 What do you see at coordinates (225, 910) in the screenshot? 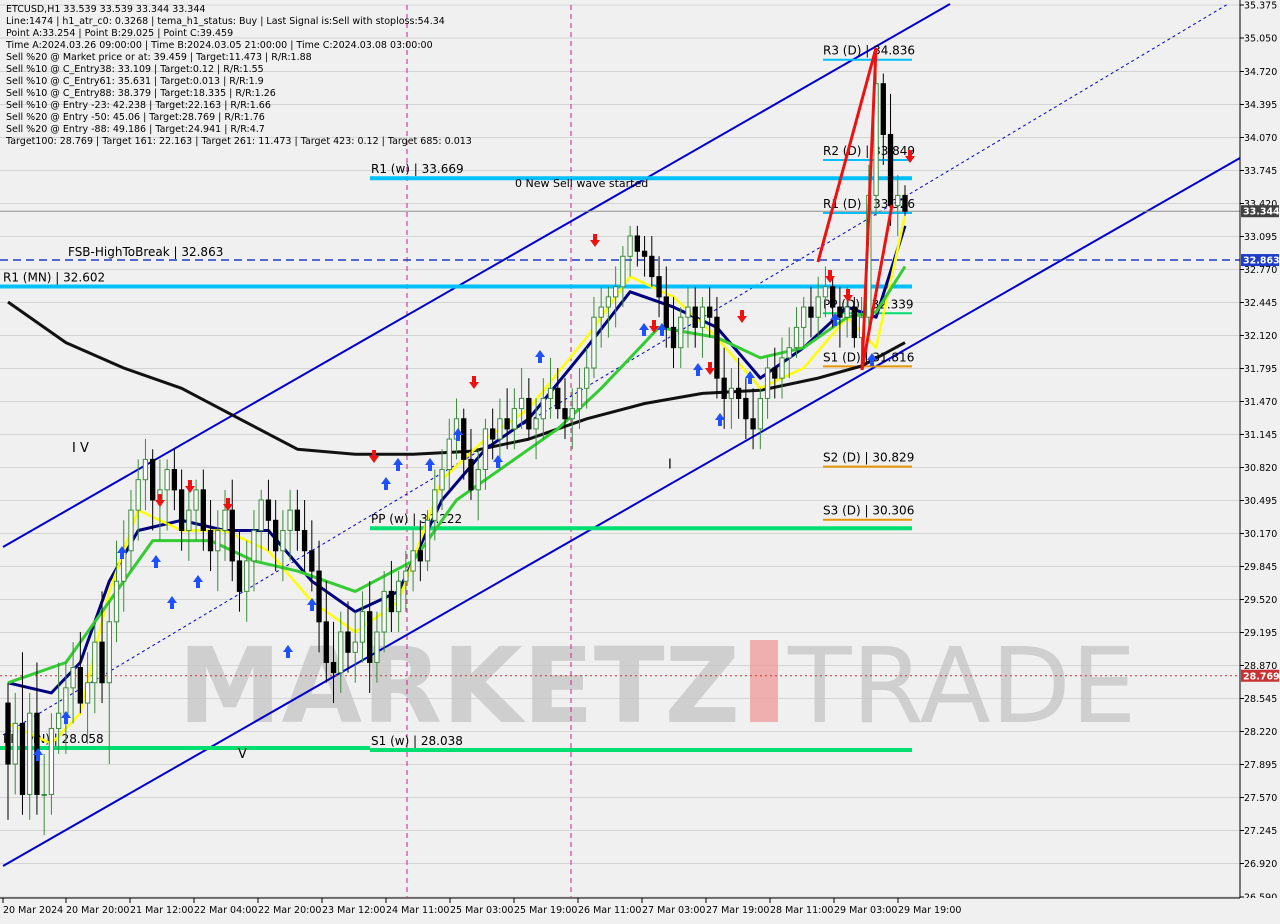
I see `x-tick-label: 22 Mar 04:00` at bounding box center [225, 910].